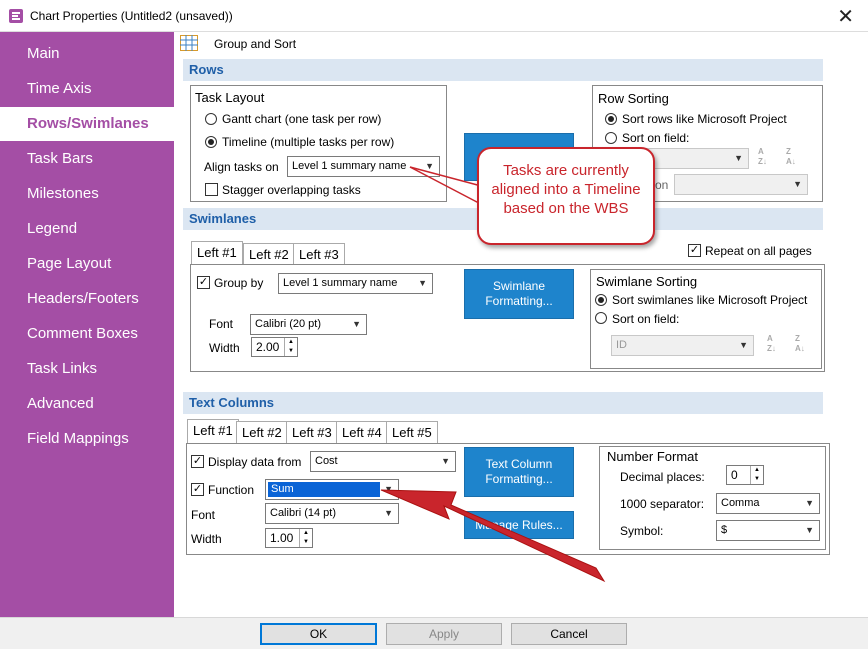 The image size is (868, 649). I want to click on sidebar-item-page-layout: Page Layout, so click(87, 264).